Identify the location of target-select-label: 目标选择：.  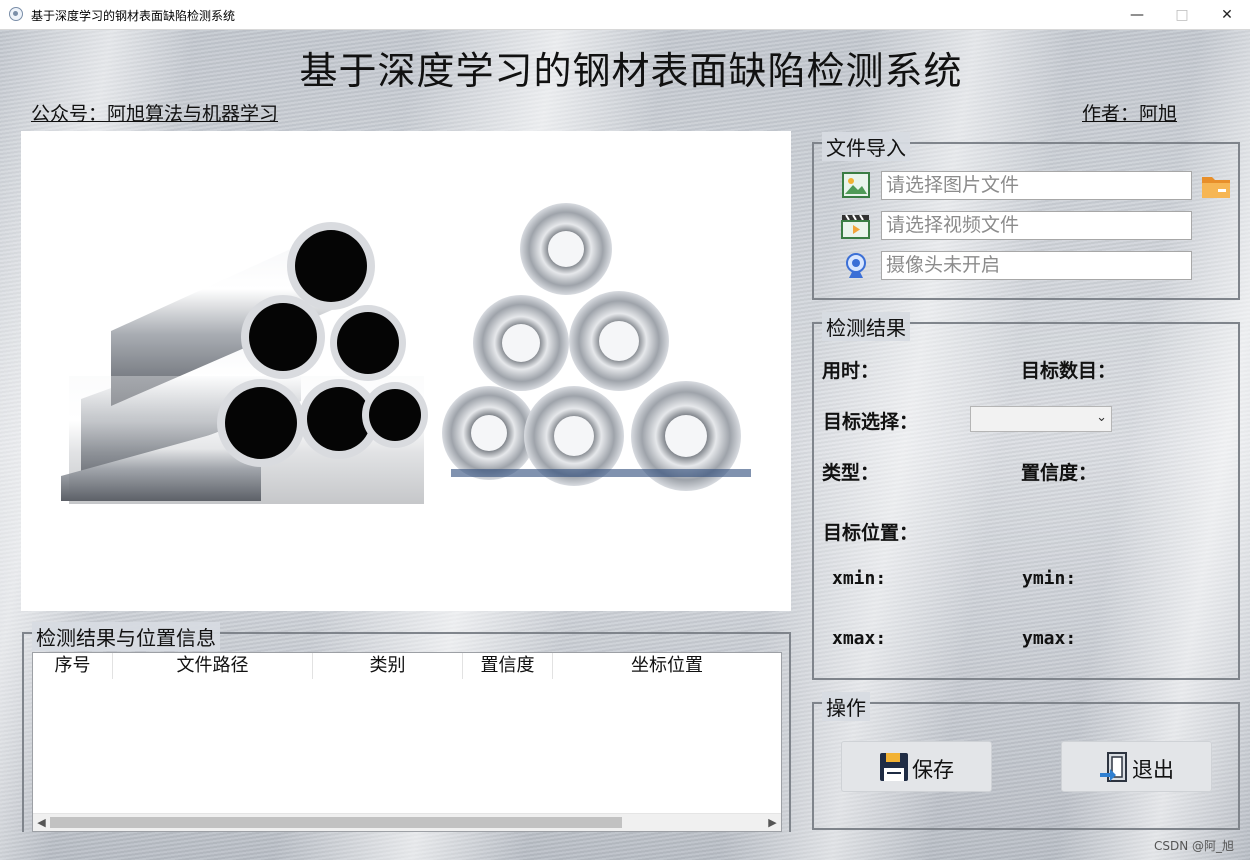
(871, 422).